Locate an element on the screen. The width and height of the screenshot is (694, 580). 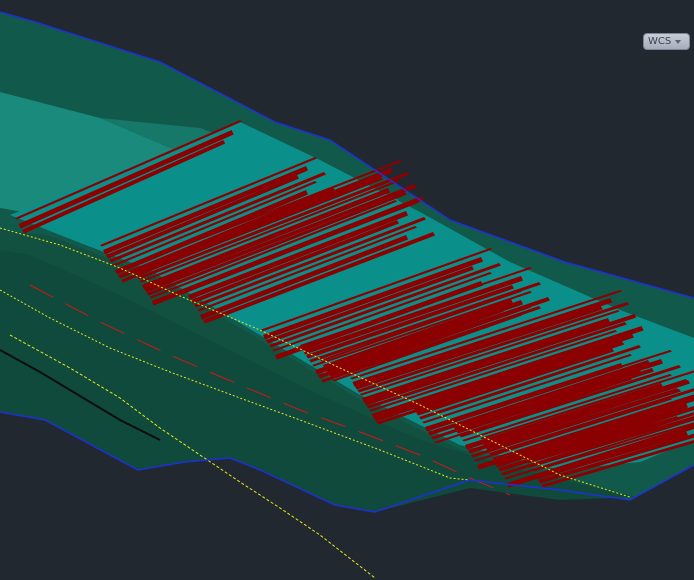
ucs-badge: WCS is located at coordinates (666, 41).